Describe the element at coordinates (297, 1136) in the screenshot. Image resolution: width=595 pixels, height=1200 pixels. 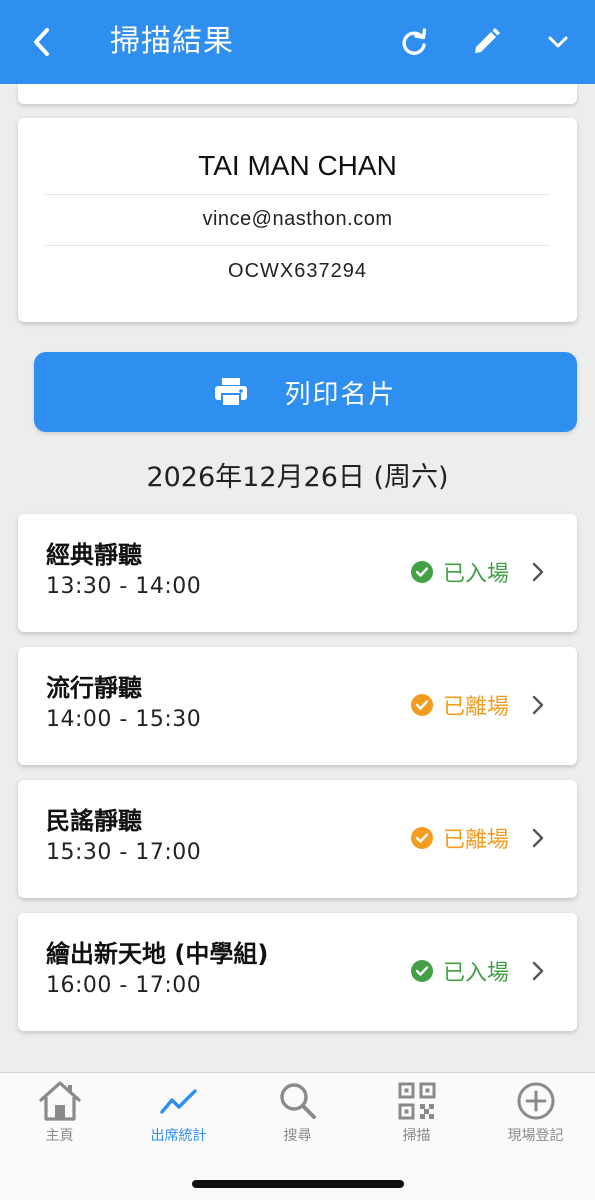
I see `tab-label: 搜尋` at that location.